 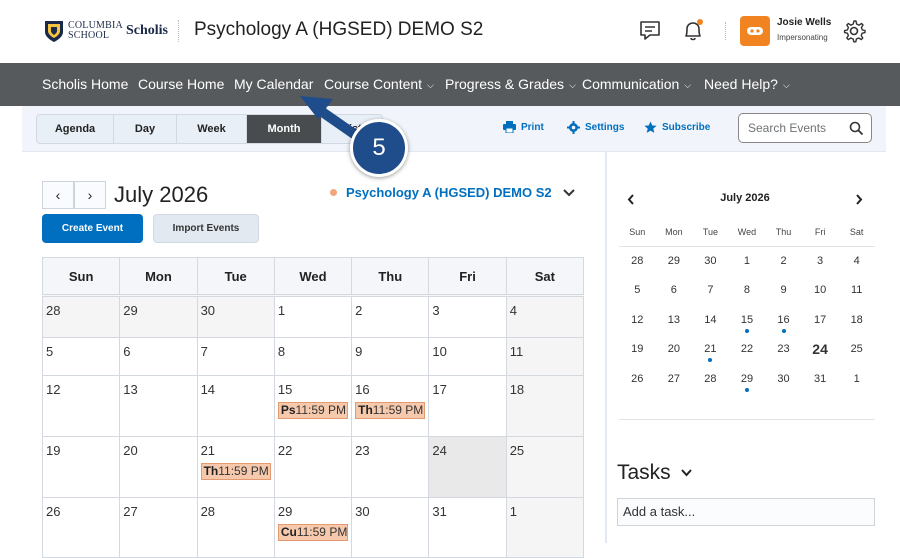 I want to click on mini-day: 16, so click(x=783, y=320).